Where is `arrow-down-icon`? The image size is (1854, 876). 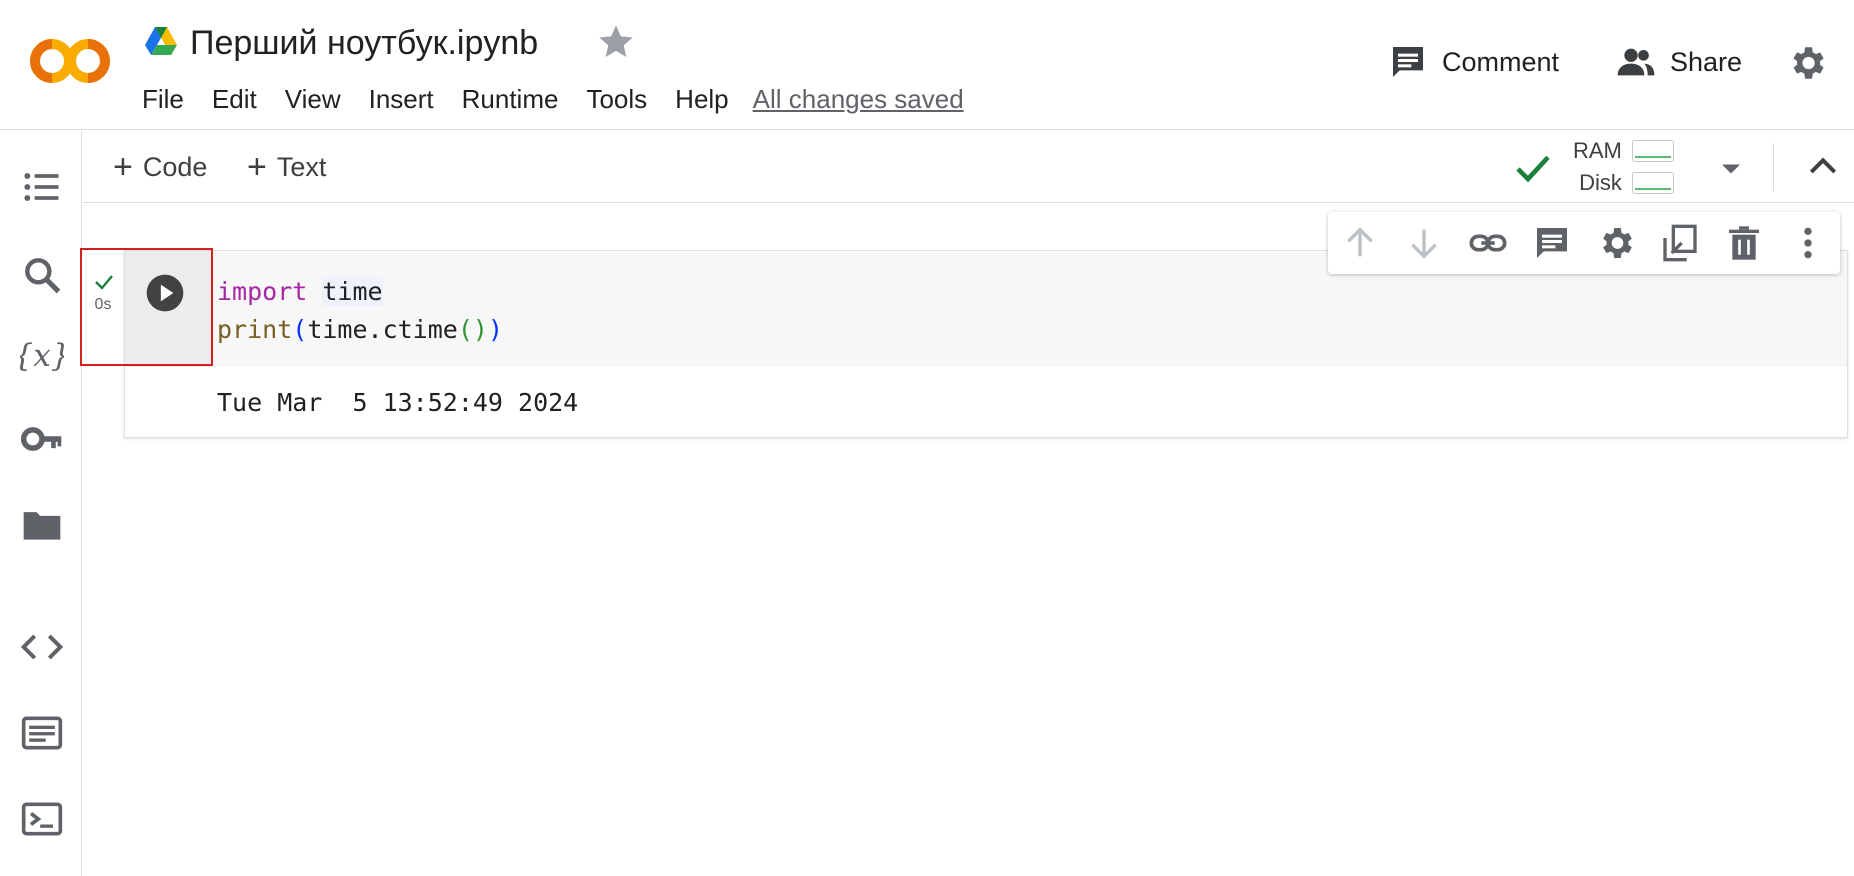
arrow-down-icon is located at coordinates (1424, 243).